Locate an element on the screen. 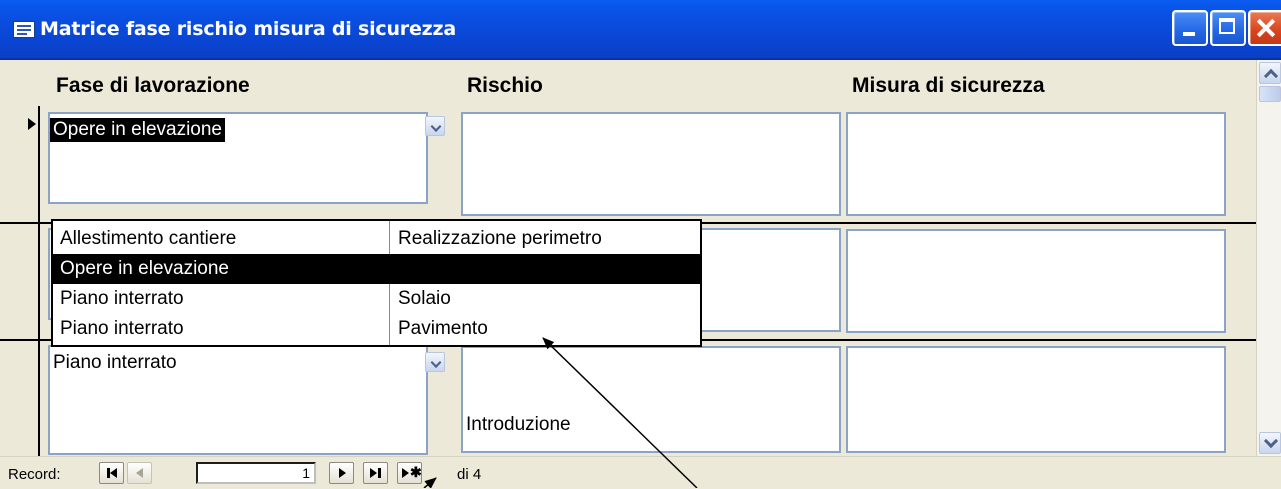 The image size is (1281, 489). dropdown-option-col2: Realizzazione perimetro is located at coordinates (500, 238).